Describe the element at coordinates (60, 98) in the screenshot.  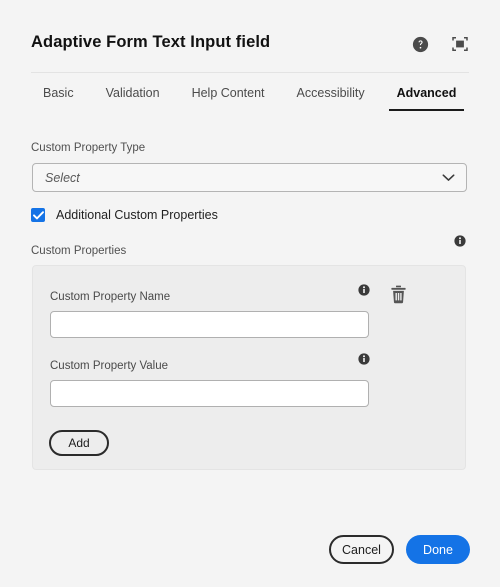
I see `tab-basic: Basic` at that location.